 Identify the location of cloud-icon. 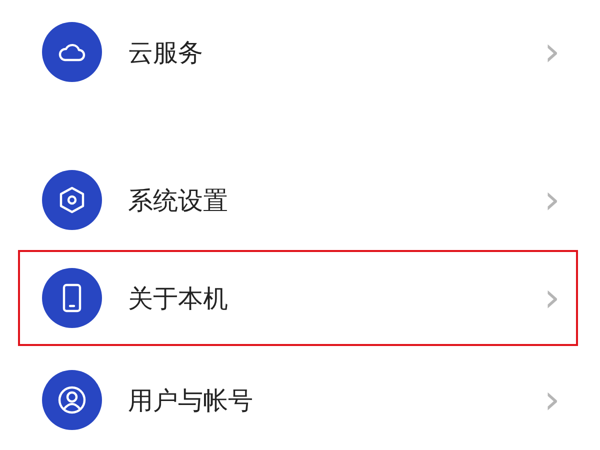
(72, 52).